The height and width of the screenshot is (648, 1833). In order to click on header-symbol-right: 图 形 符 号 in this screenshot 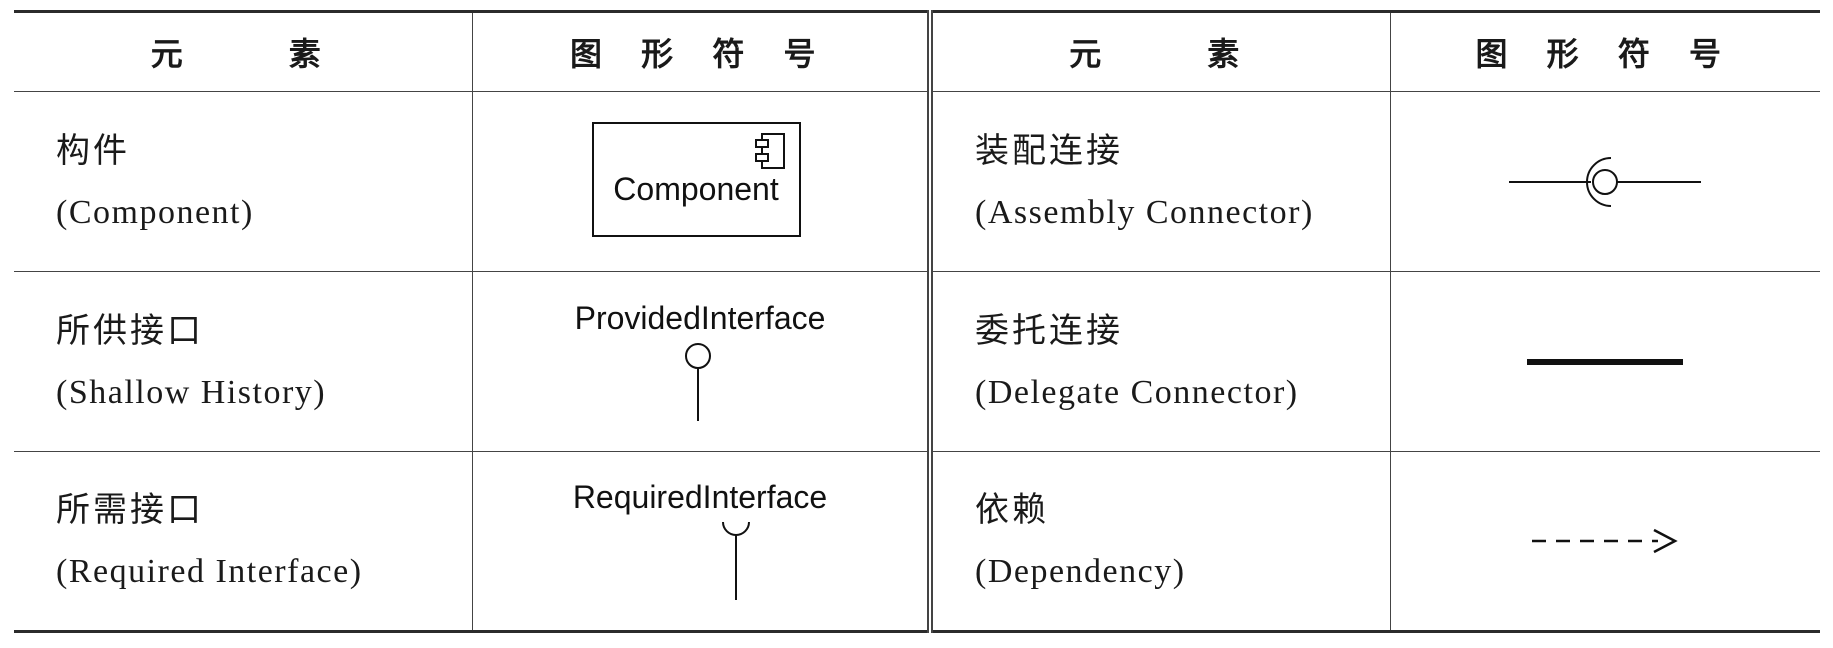, I will do `click(1605, 51)`.